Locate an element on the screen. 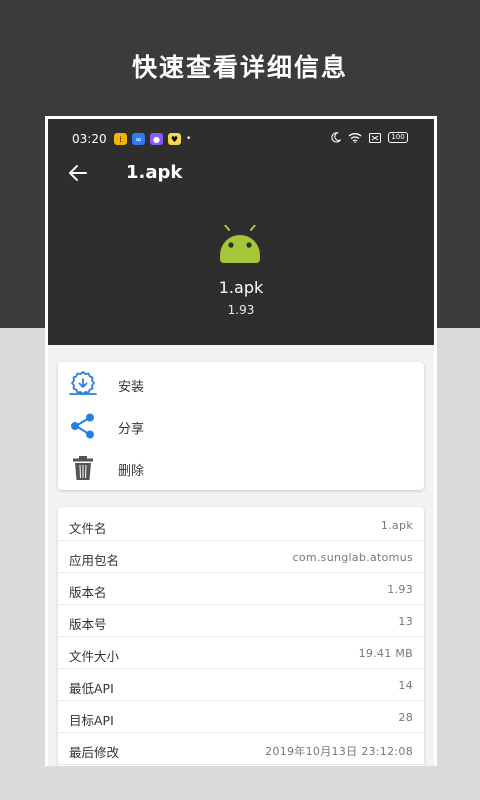 The width and height of the screenshot is (480, 800). app-purple-icon: ● is located at coordinates (156, 139).